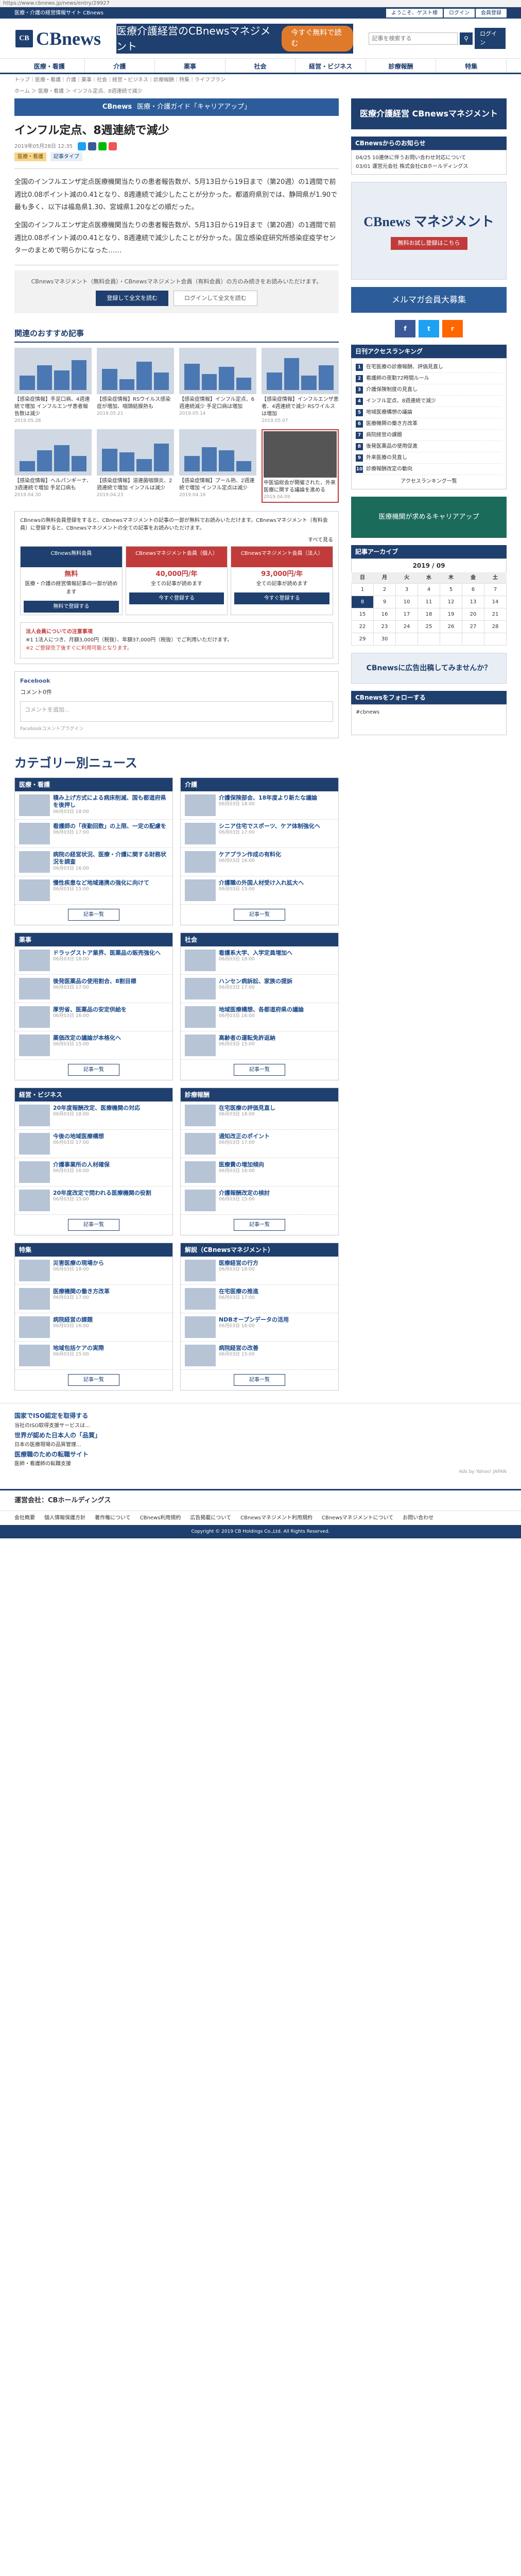 The width and height of the screenshot is (521, 2576). I want to click on category-item: NDBオープンデータの活用 06月03日 16:00, so click(259, 1327).